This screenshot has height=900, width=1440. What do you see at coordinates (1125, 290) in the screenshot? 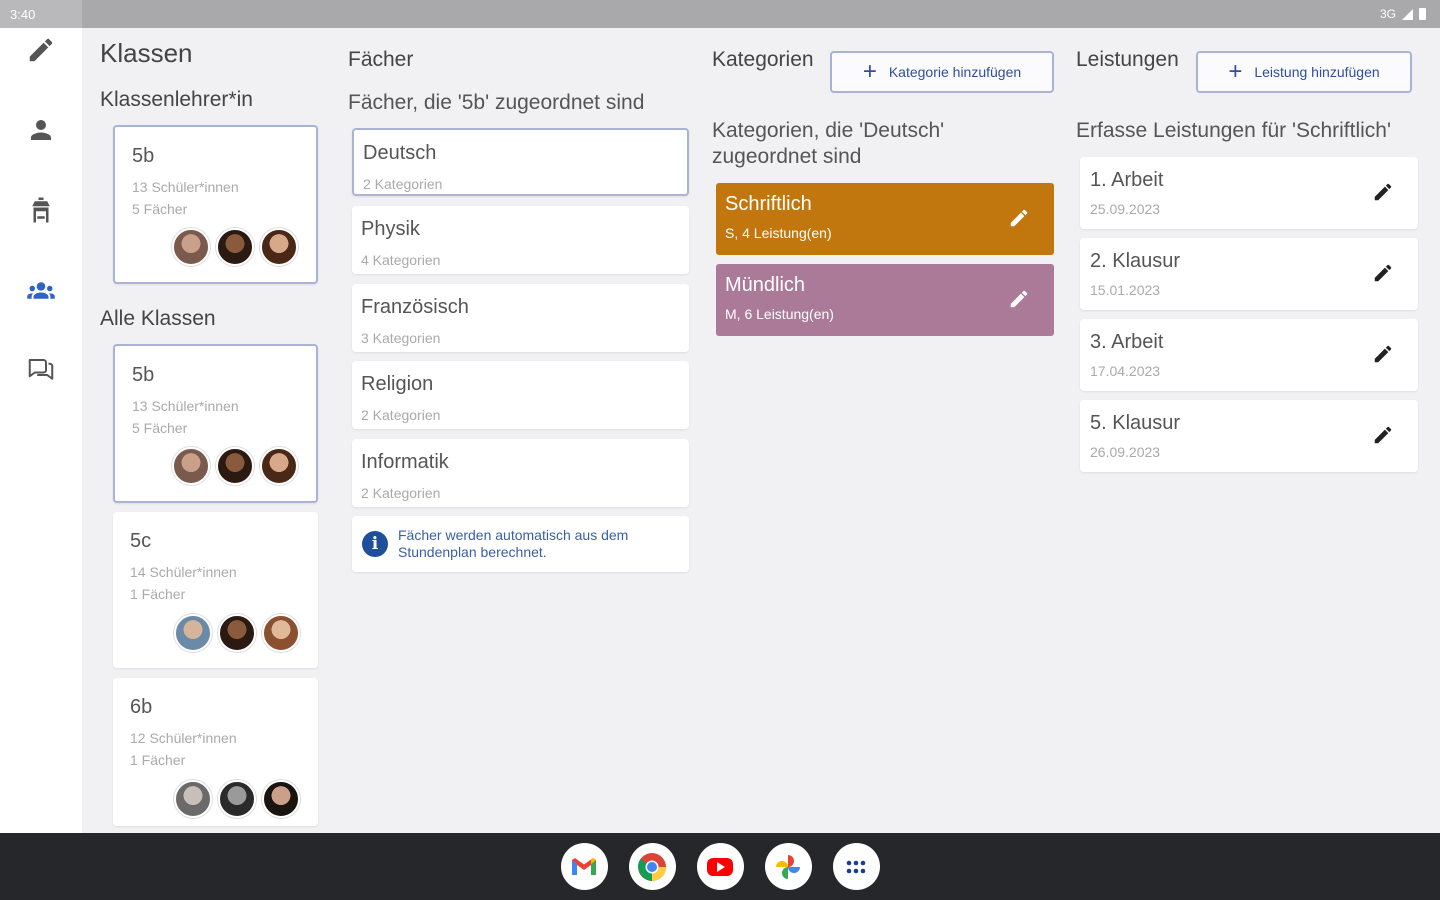
I see `performance-date: 15.01.2023` at bounding box center [1125, 290].